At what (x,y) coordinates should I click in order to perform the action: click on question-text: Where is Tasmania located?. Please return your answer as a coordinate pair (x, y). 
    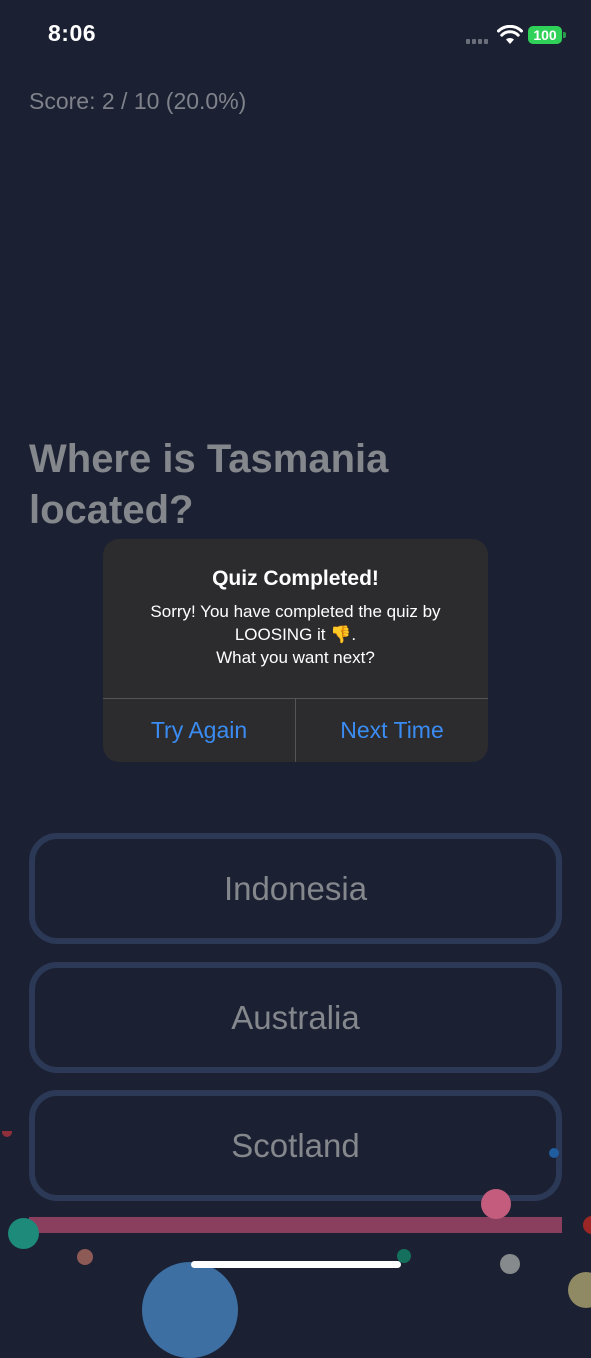
    Looking at the image, I should click on (209, 484).